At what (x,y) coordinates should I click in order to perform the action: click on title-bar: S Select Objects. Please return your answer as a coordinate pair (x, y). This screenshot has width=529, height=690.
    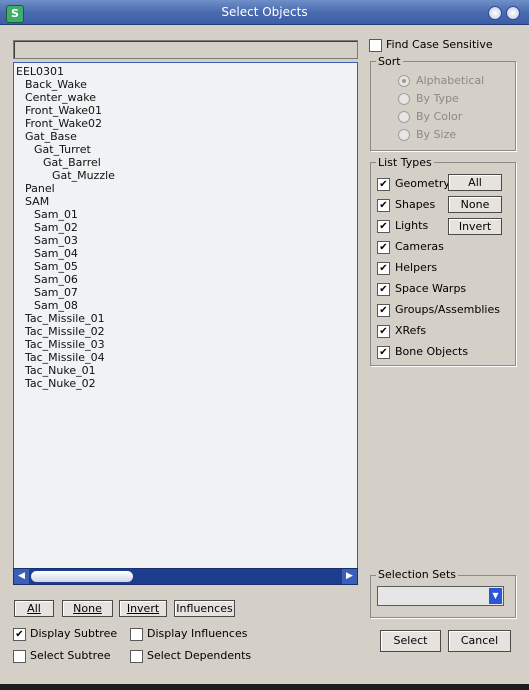
    Looking at the image, I should click on (264, 12).